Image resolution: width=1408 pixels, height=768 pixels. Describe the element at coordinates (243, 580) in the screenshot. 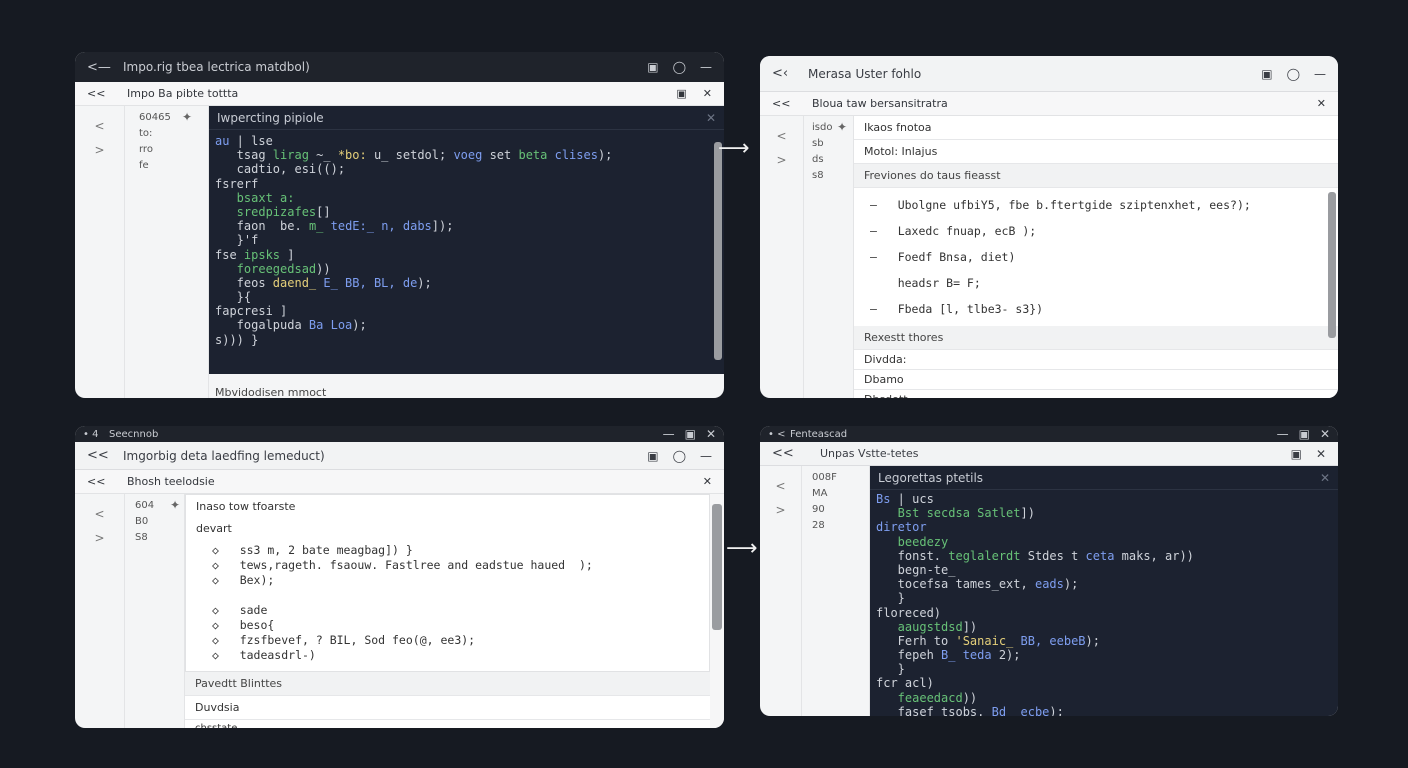

I see `list-item: ◇ Bex);` at that location.